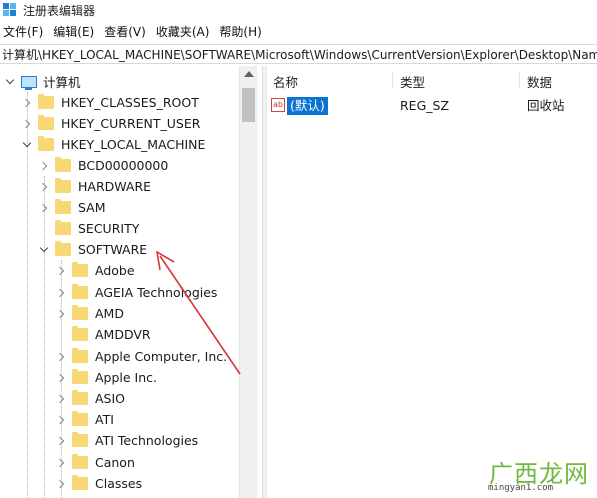  What do you see at coordinates (521, 488) in the screenshot?
I see `watermark-url: mingyan1.com` at bounding box center [521, 488].